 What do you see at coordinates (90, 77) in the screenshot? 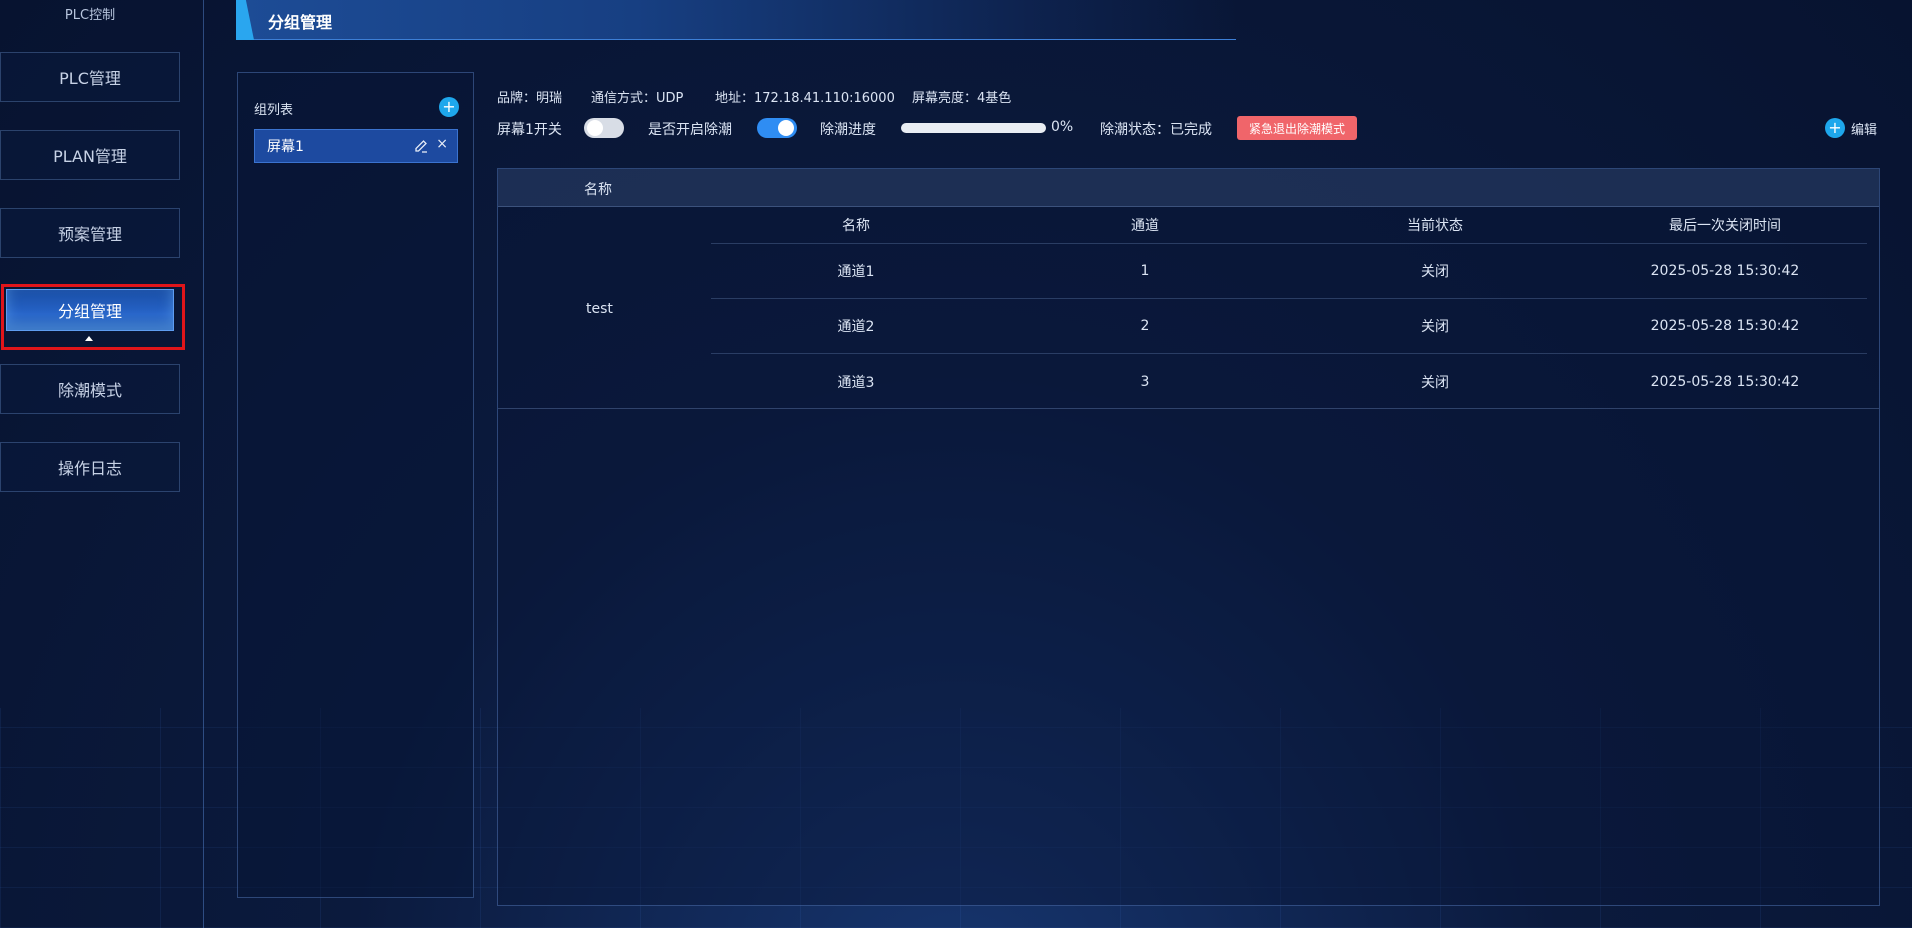
I see `sidebar-item-plc: PLC管理` at bounding box center [90, 77].